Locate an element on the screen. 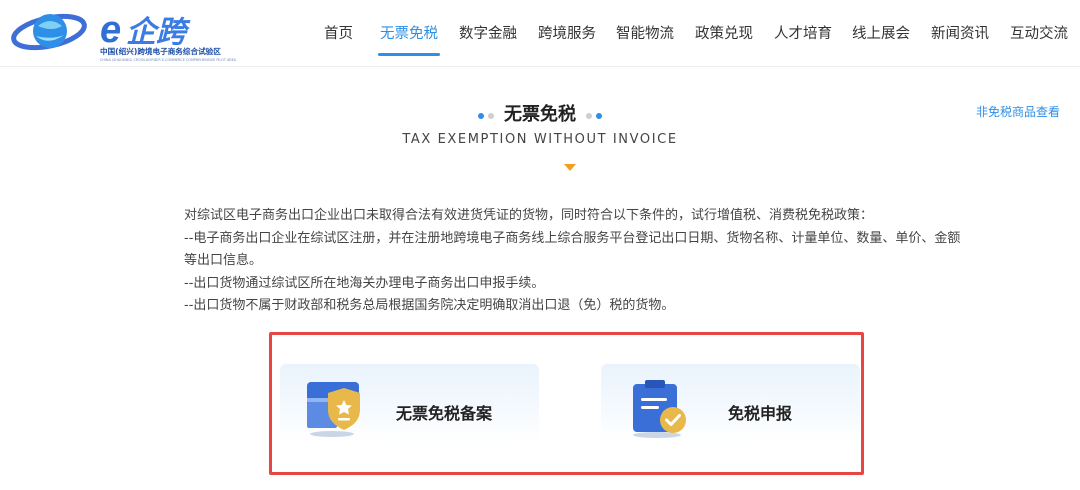 The height and width of the screenshot is (490, 1080). section-title: 无票免税 is located at coordinates (540, 114).